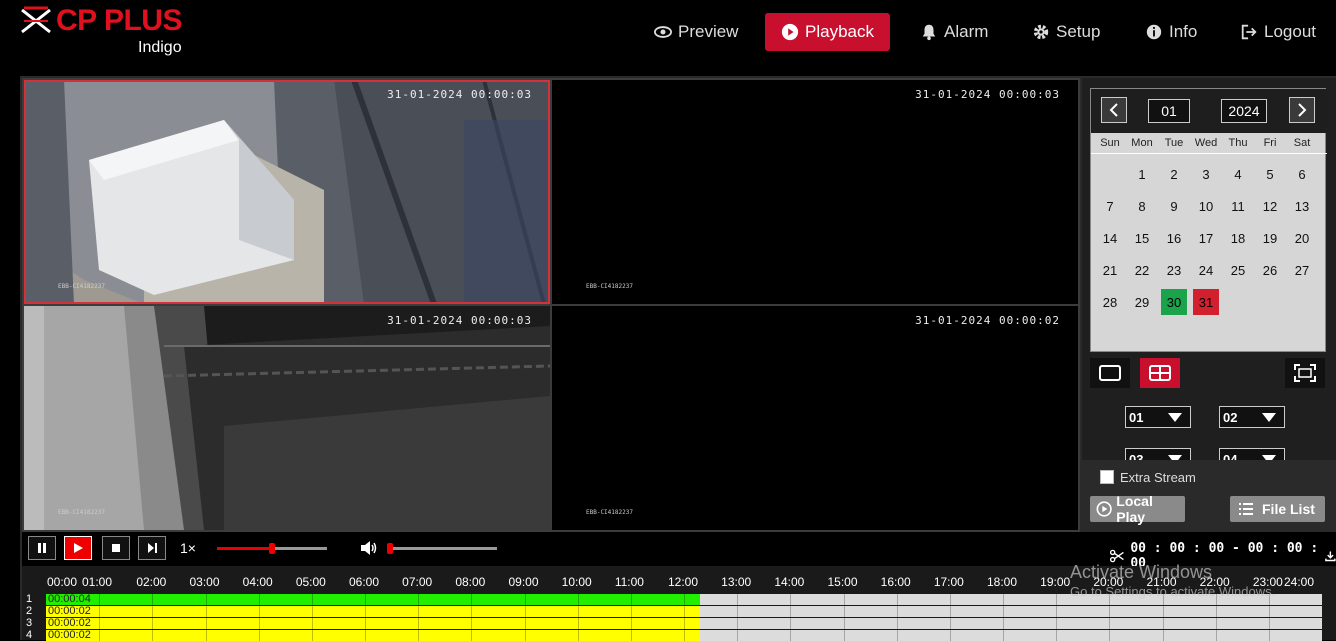  What do you see at coordinates (369, 548) in the screenshot?
I see `volume-icon` at bounding box center [369, 548].